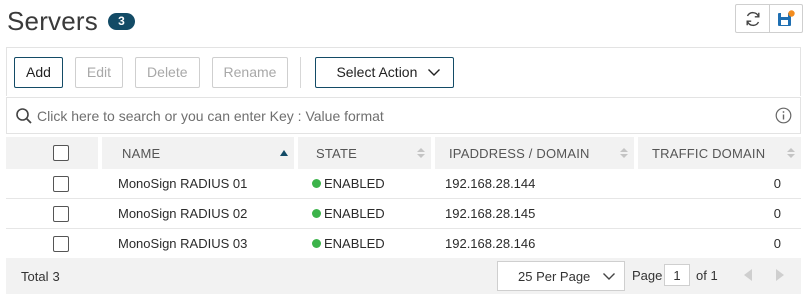 The image size is (810, 302). I want to click on select-action-dropdown: Select Action, so click(385, 72).